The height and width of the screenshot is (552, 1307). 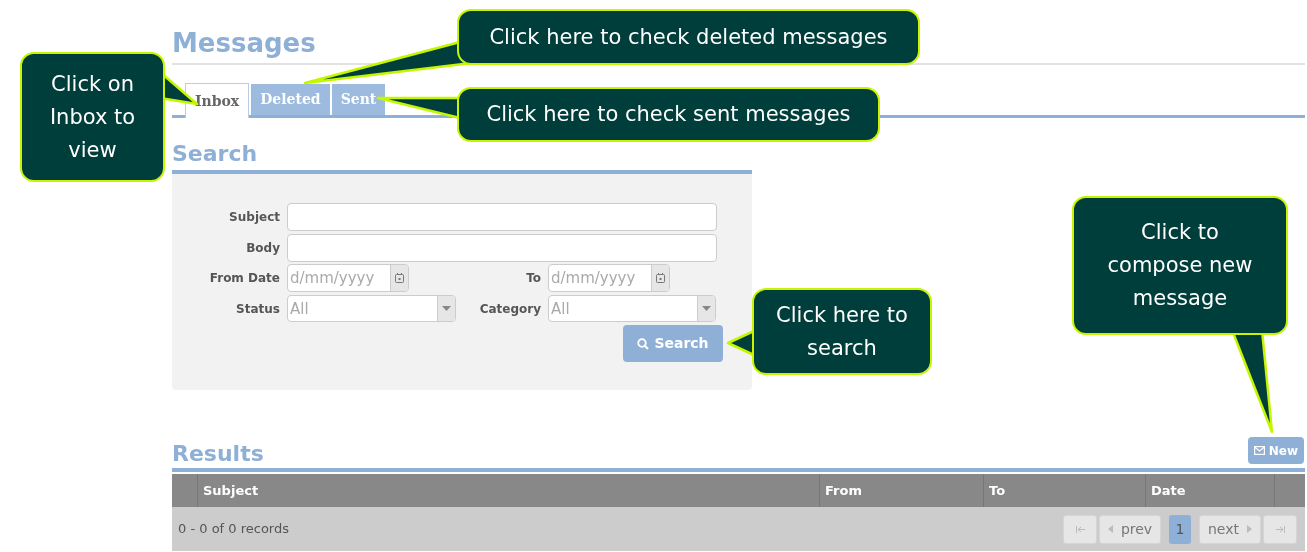 What do you see at coordinates (673, 343) in the screenshot?
I see `search-button: Search` at bounding box center [673, 343].